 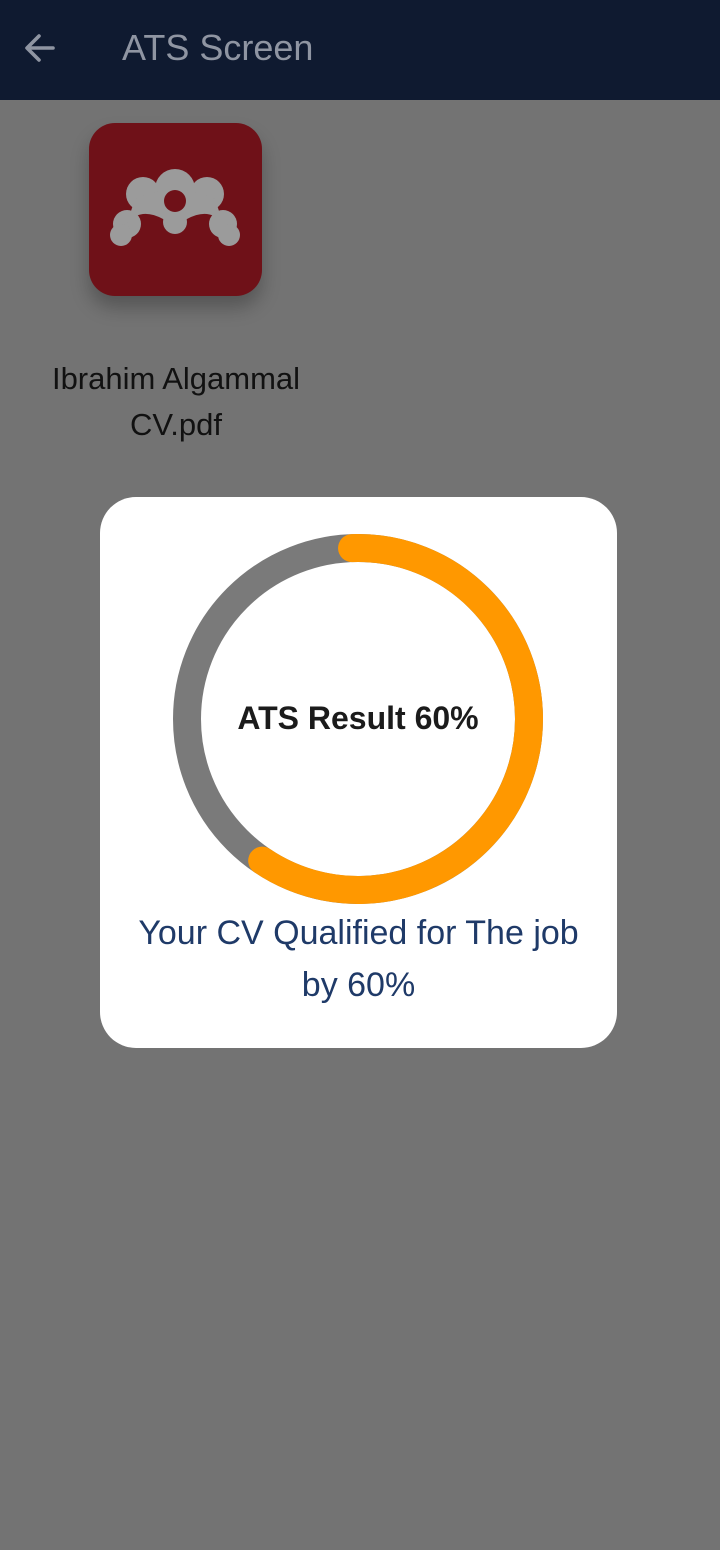 What do you see at coordinates (218, 47) in the screenshot?
I see `app-title: ATS Screen` at bounding box center [218, 47].